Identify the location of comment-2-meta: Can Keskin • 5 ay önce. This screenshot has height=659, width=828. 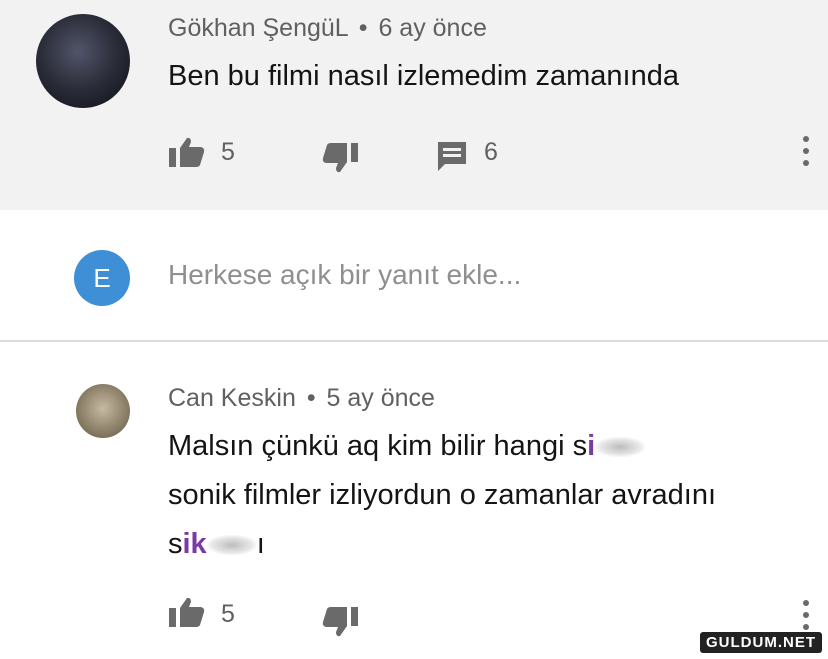
(301, 398).